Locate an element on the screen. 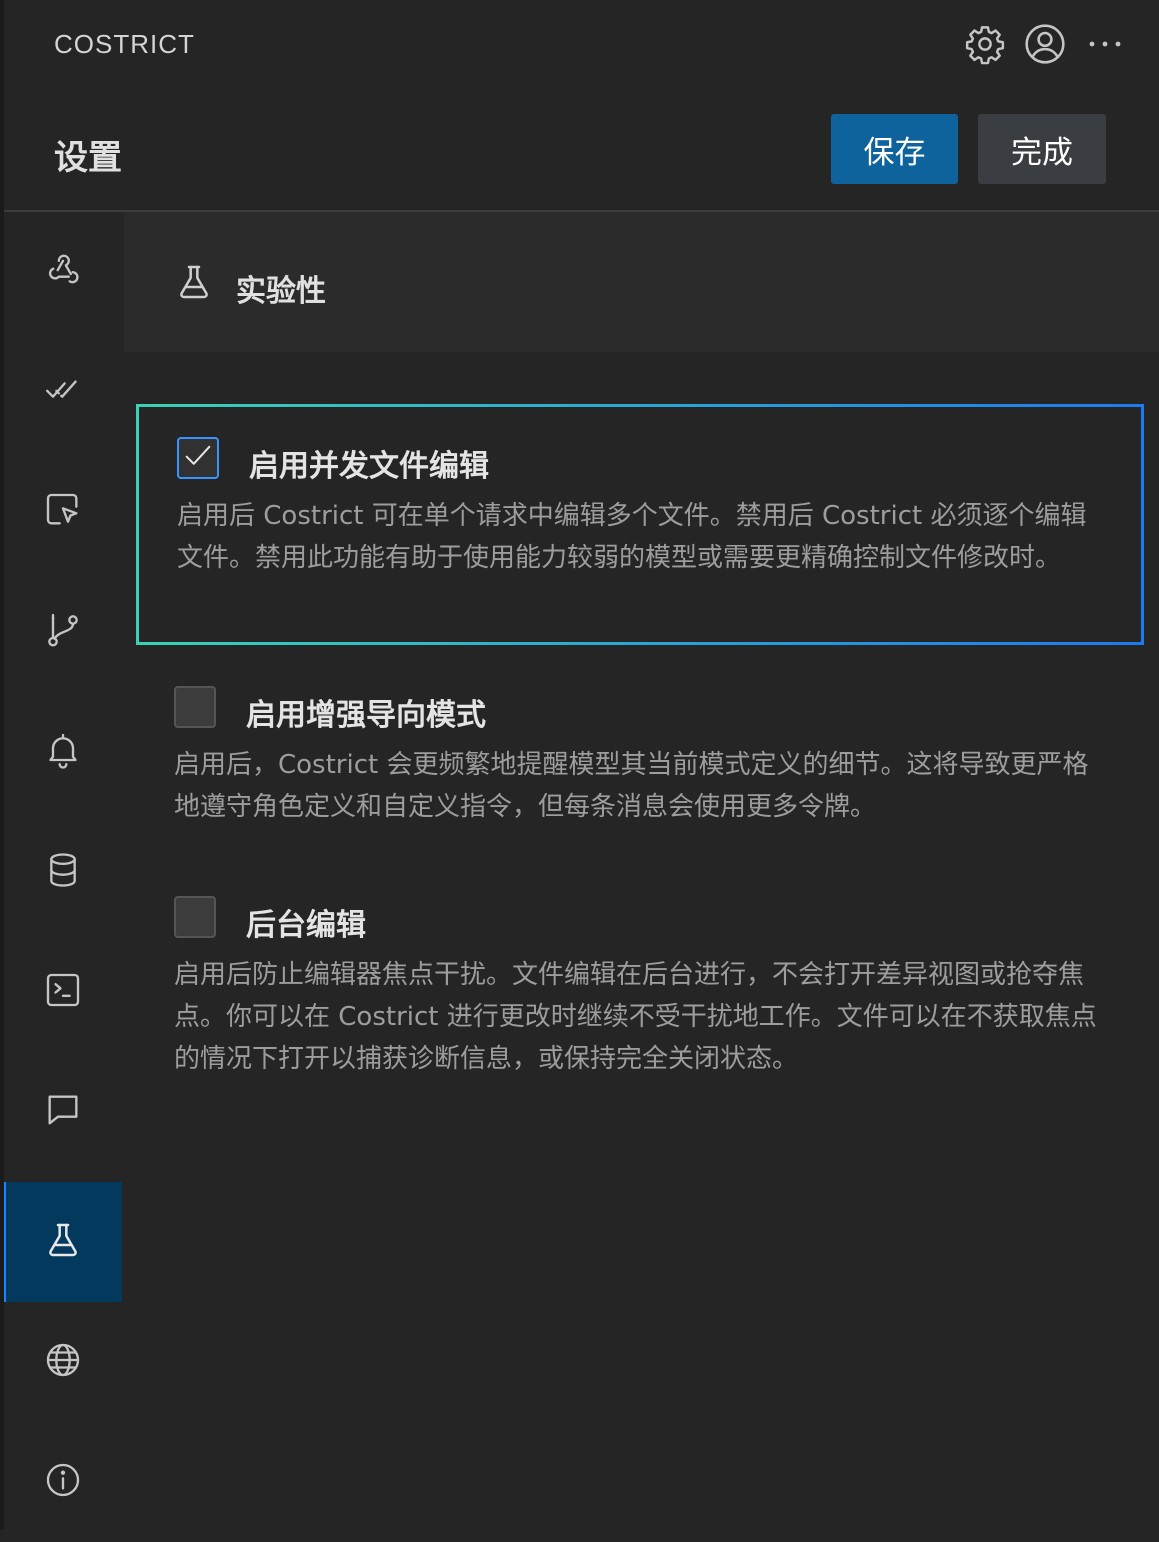 This screenshot has height=1542, width=1159. settings-header: 设置 保存 完成 is located at coordinates (581, 151).